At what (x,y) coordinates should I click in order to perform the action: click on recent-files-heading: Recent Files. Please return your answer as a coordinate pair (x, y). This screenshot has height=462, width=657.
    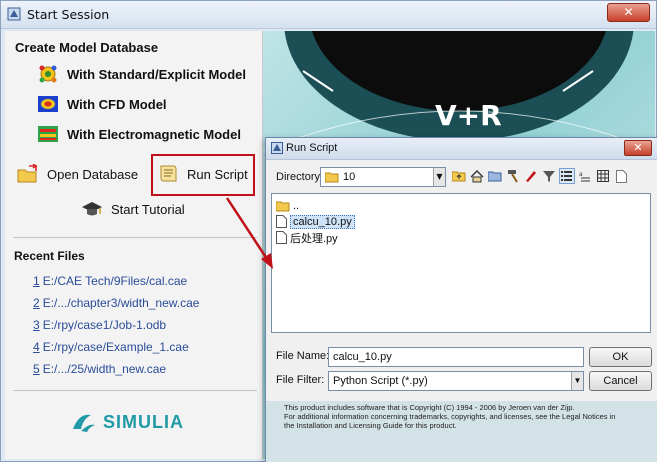
    Looking at the image, I should click on (49, 256).